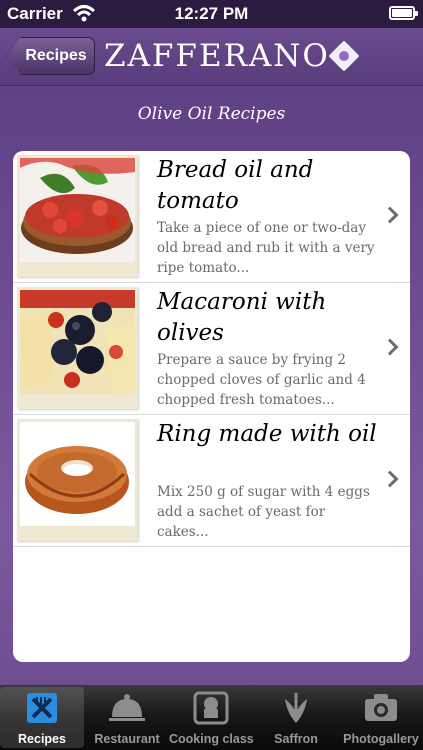  What do you see at coordinates (381, 739) in the screenshot?
I see `tab-label: Photogallery` at bounding box center [381, 739].